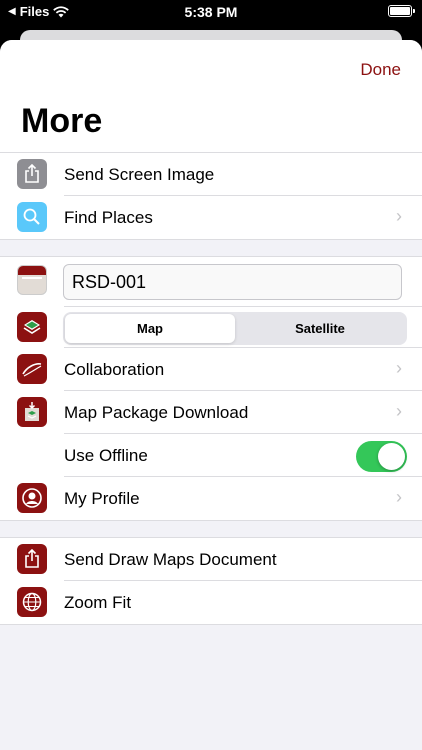  I want to click on battery-icon, so click(401, 11).